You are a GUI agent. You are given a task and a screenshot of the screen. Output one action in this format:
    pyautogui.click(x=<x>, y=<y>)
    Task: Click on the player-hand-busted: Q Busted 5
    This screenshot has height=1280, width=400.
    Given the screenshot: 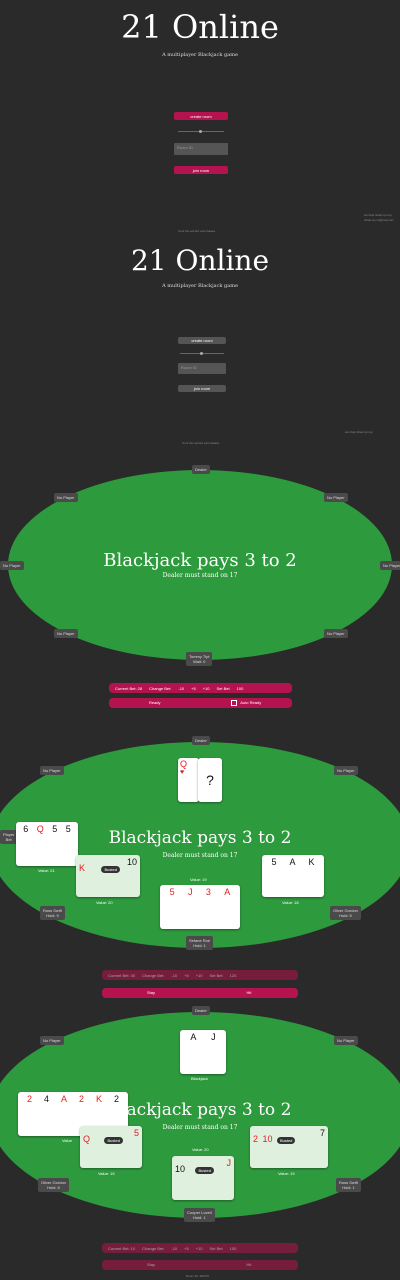 What is the action you would take?
    pyautogui.click(x=111, y=1147)
    